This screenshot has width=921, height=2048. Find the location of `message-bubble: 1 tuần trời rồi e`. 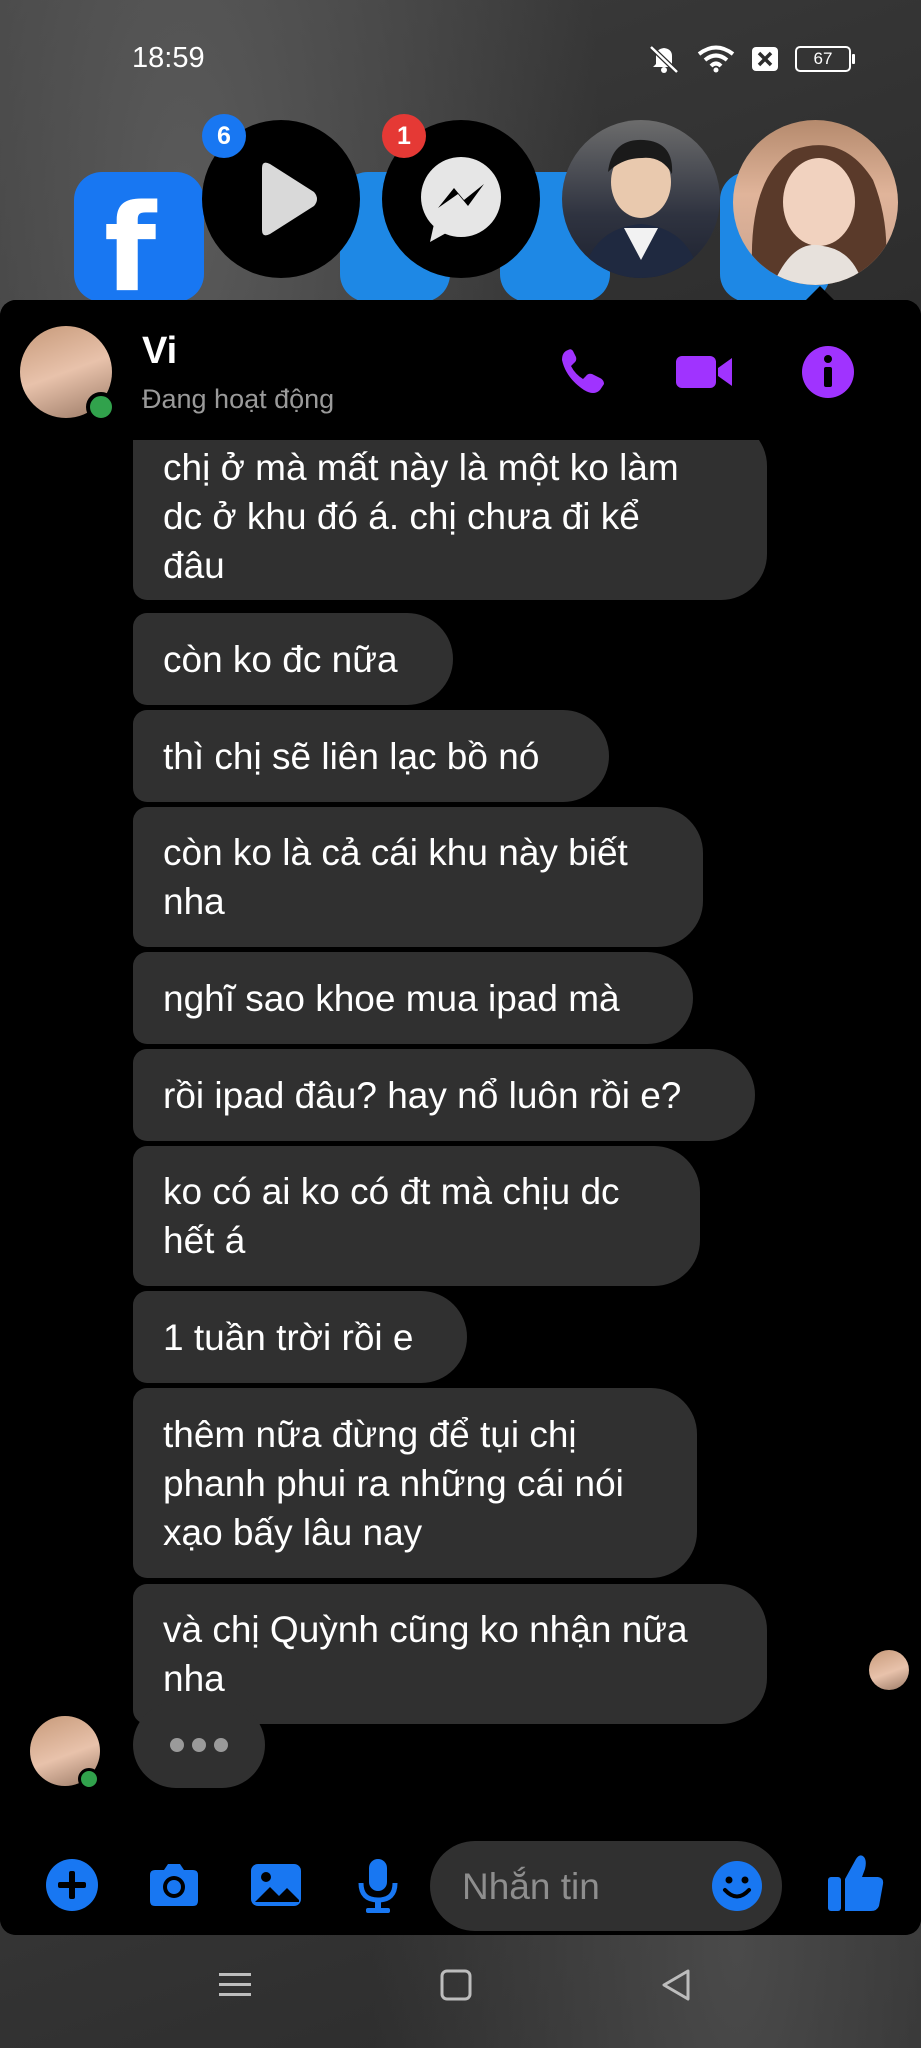

message-bubble: 1 tuần trời rồi e is located at coordinates (300, 1337).